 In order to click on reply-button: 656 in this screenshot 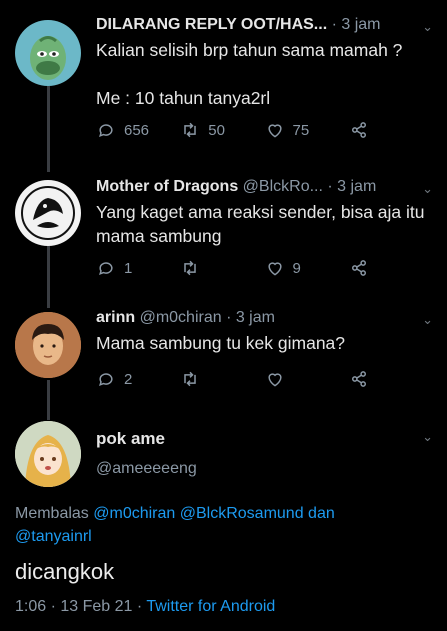, I will do `click(138, 130)`.